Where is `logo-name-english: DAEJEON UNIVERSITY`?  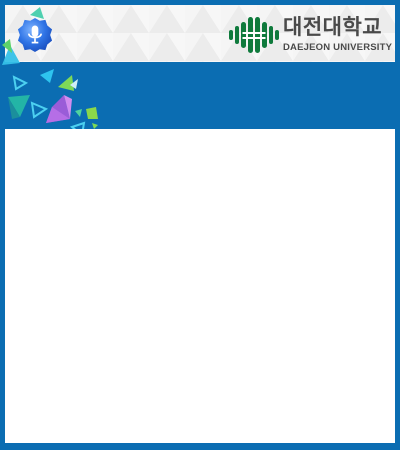
logo-name-english: DAEJEON UNIVERSITY is located at coordinates (338, 48).